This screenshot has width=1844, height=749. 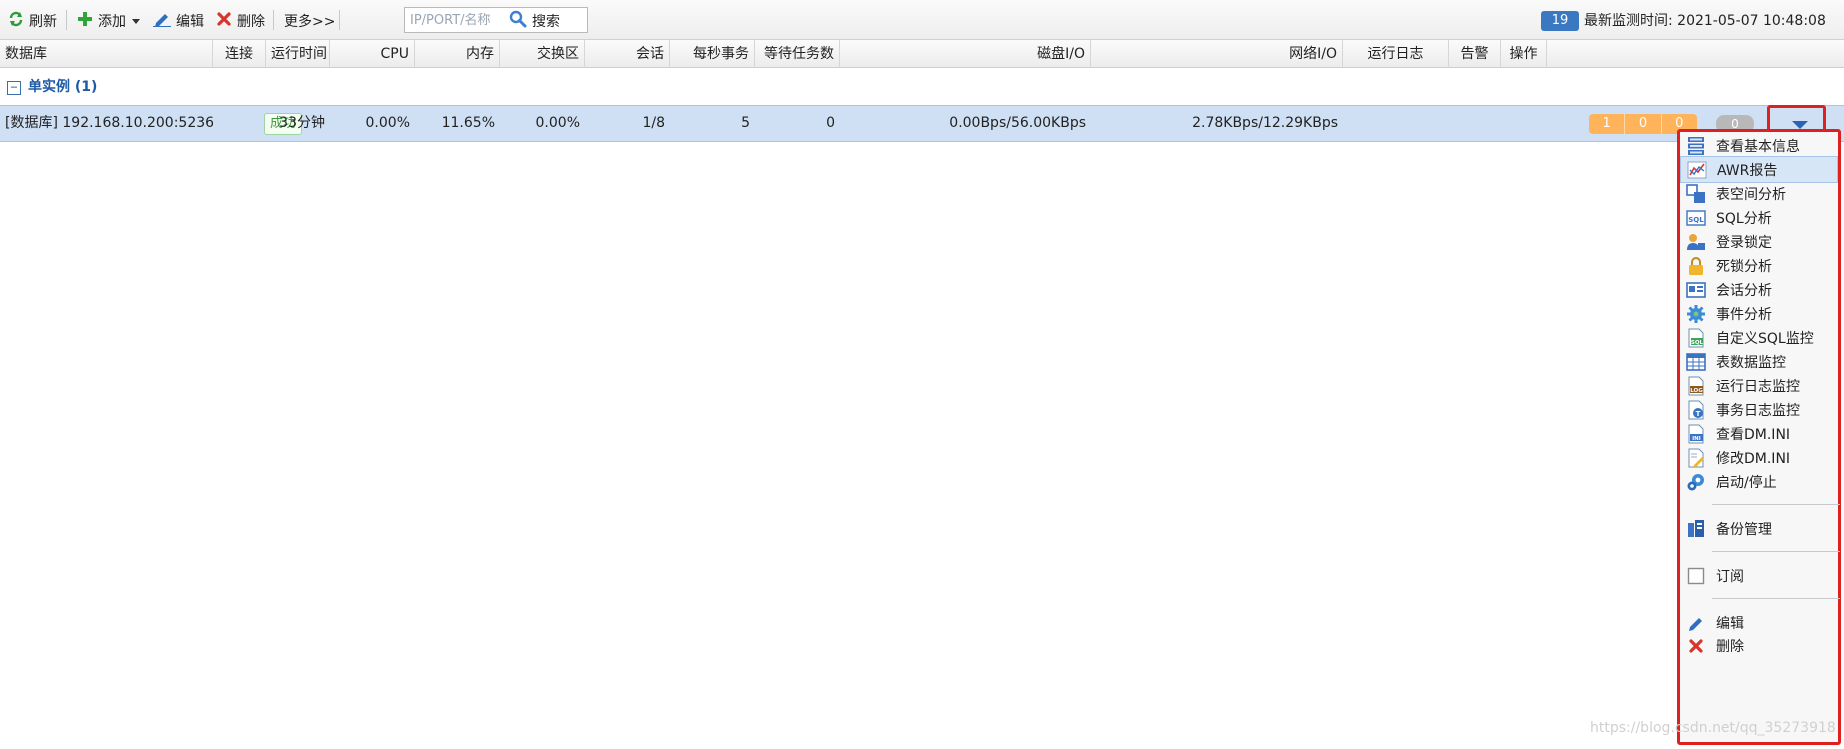 I want to click on cell-waiting-tasks: 0, so click(x=830, y=123).